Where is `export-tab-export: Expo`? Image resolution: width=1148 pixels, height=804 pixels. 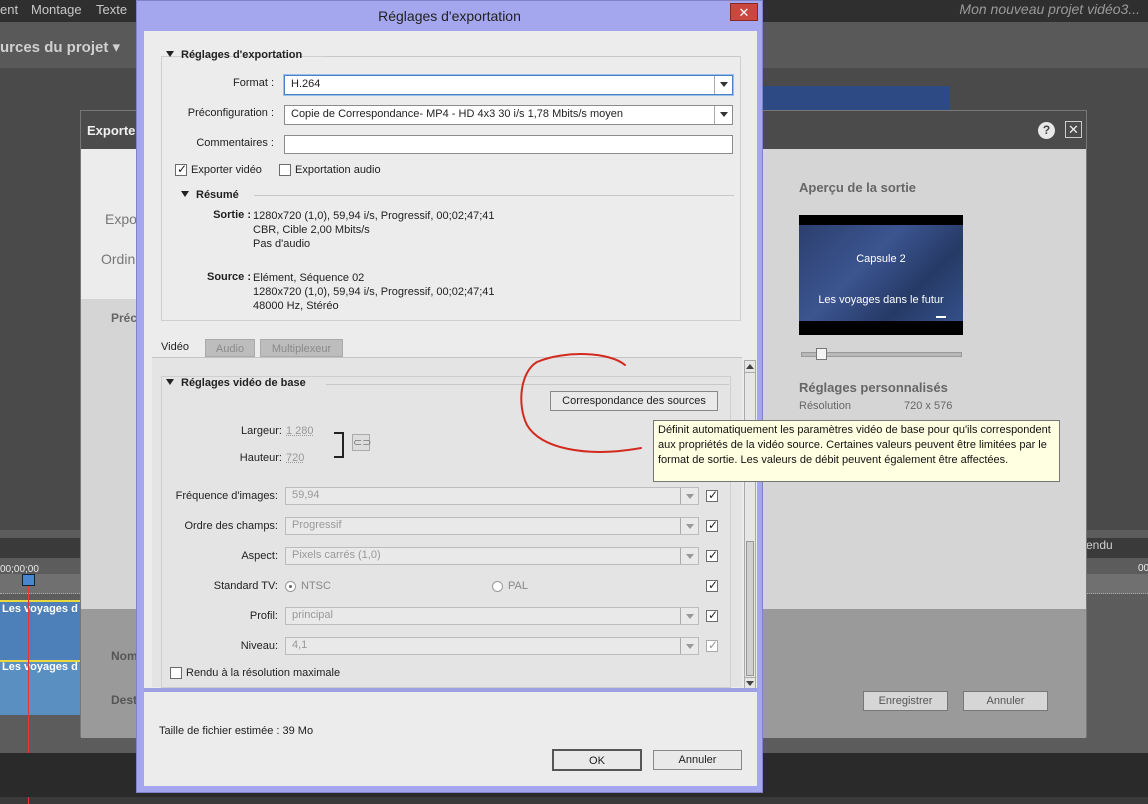 export-tab-export: Expo is located at coordinates (121, 219).